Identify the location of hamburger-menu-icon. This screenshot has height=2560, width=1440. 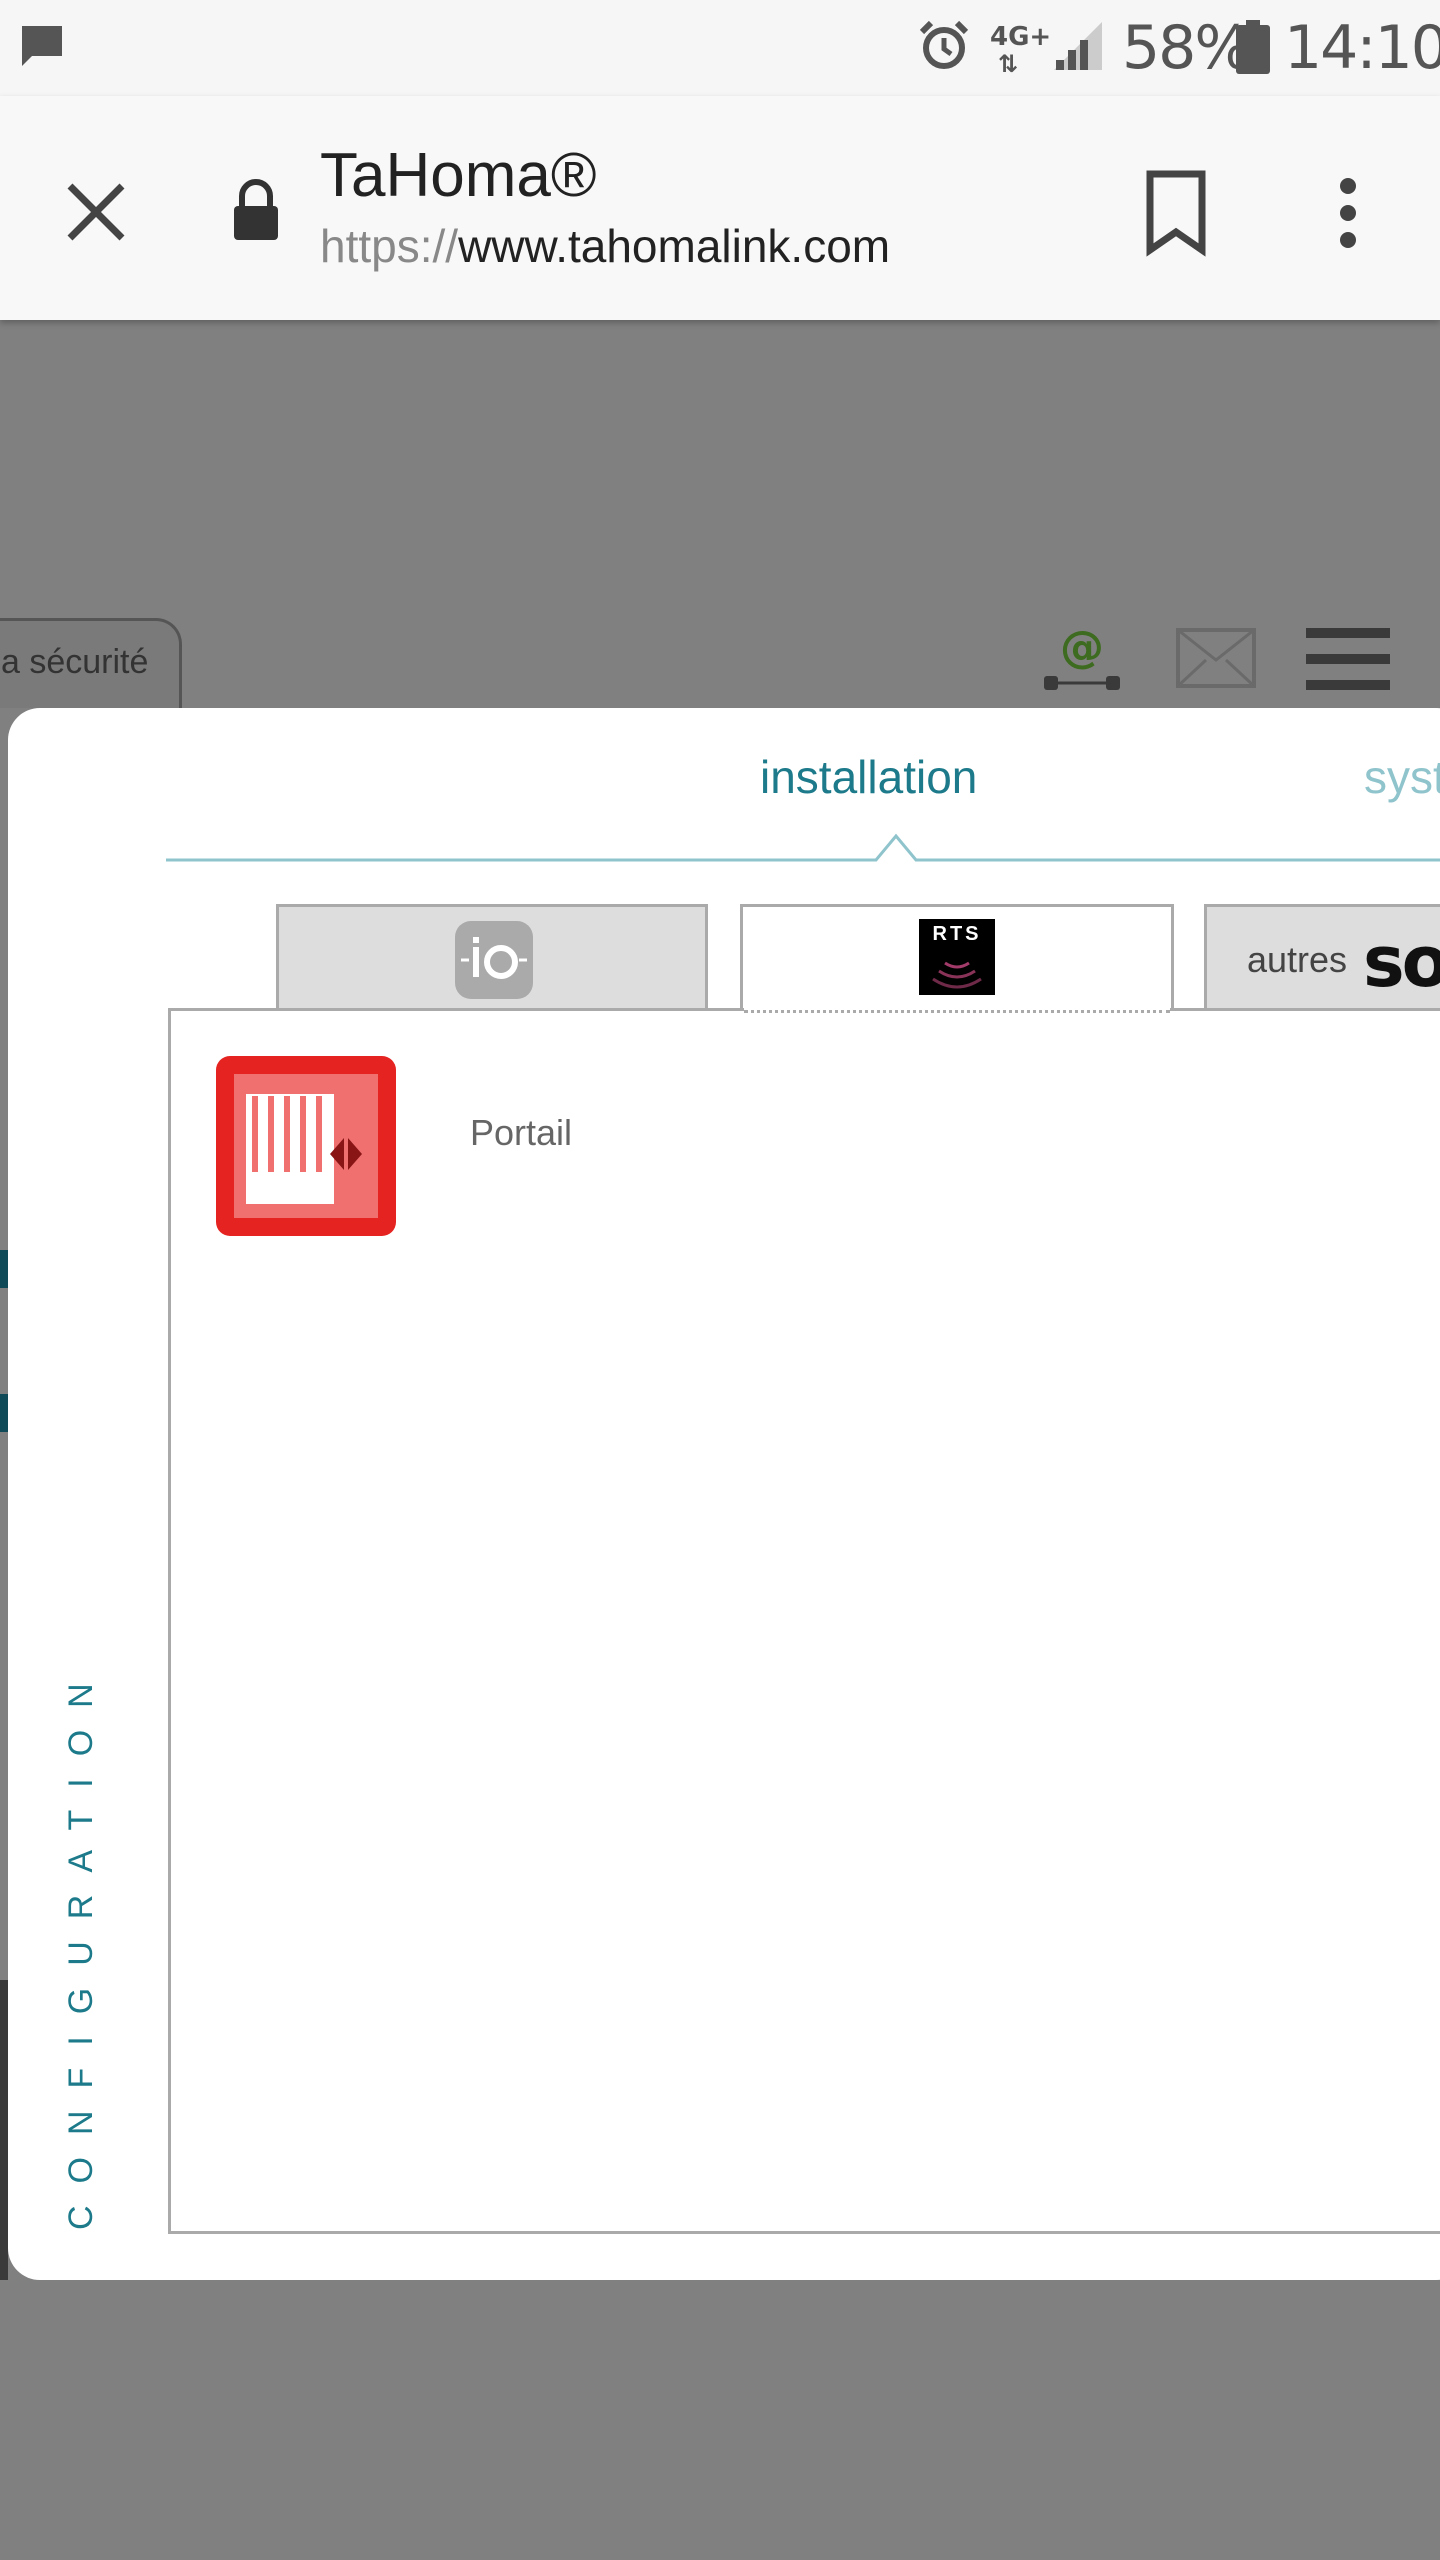
(1348, 659).